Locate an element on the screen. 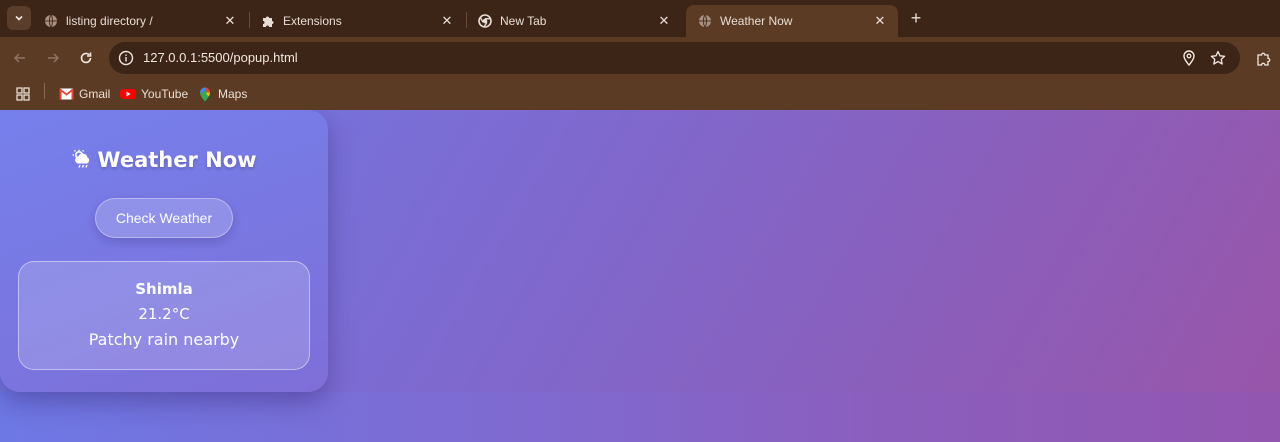 This screenshot has width=1280, height=442. popup-title: Weather Now is located at coordinates (164, 160).